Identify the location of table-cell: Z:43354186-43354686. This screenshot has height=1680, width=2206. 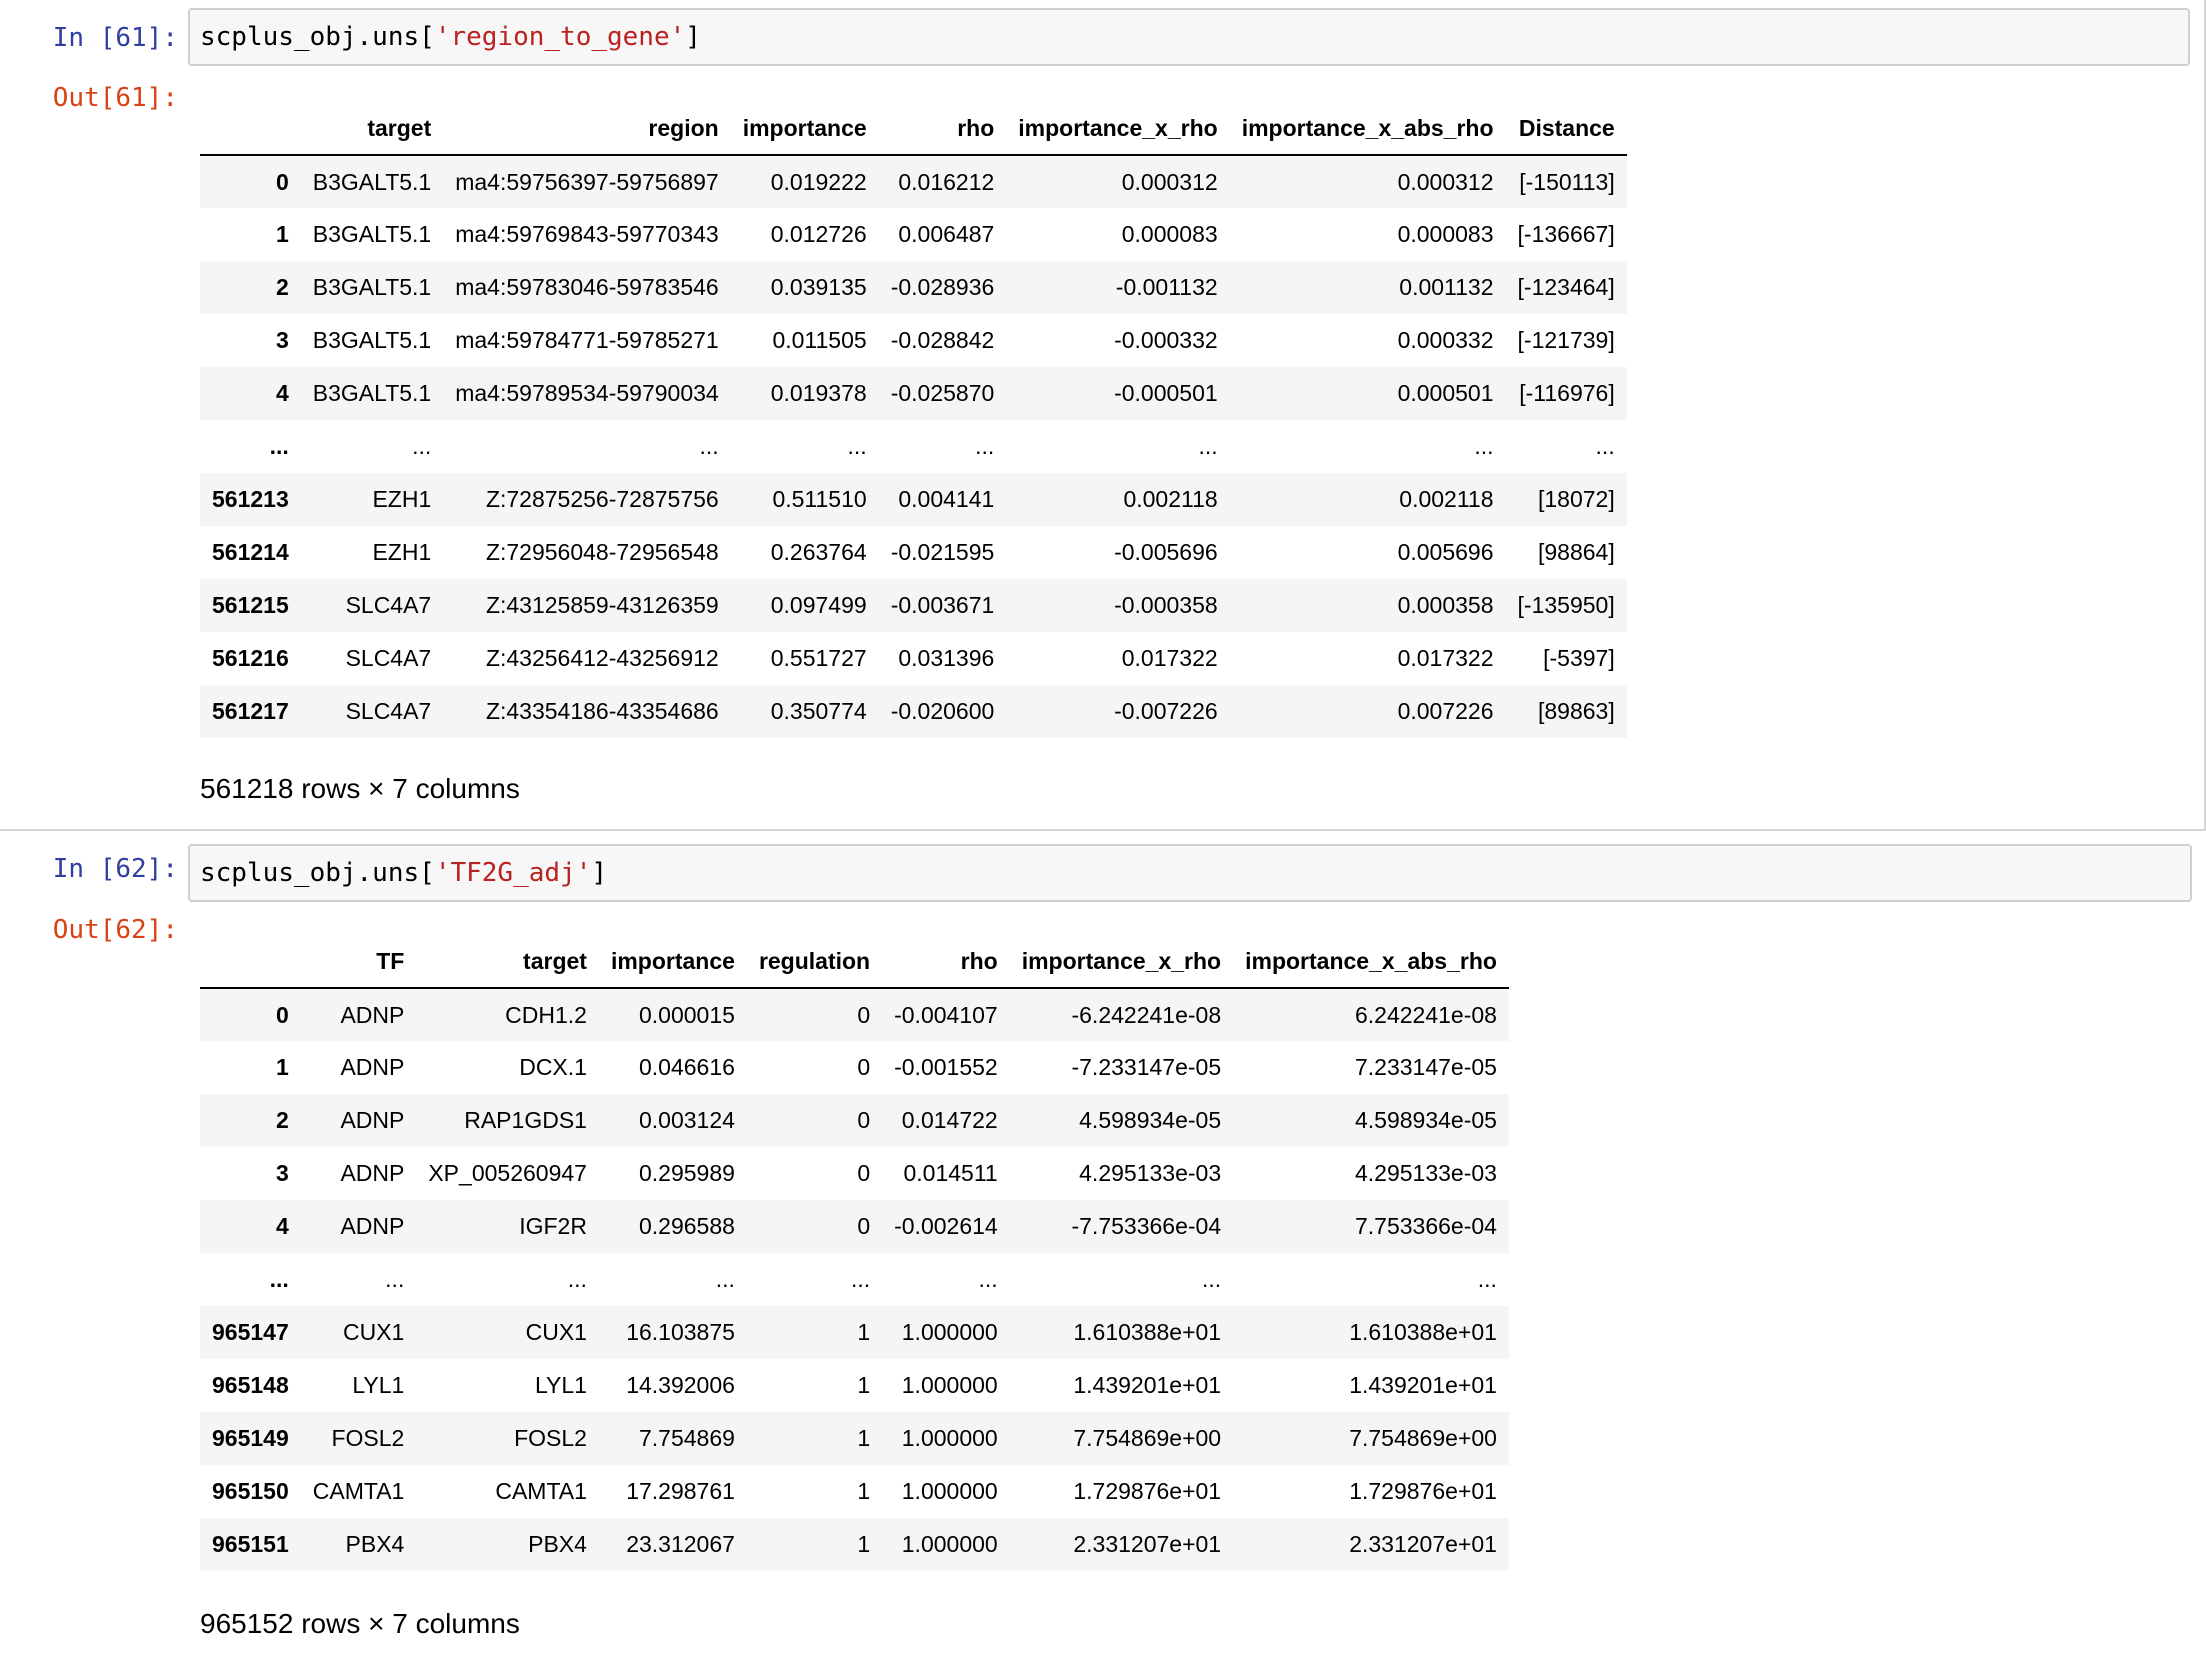
(602, 711).